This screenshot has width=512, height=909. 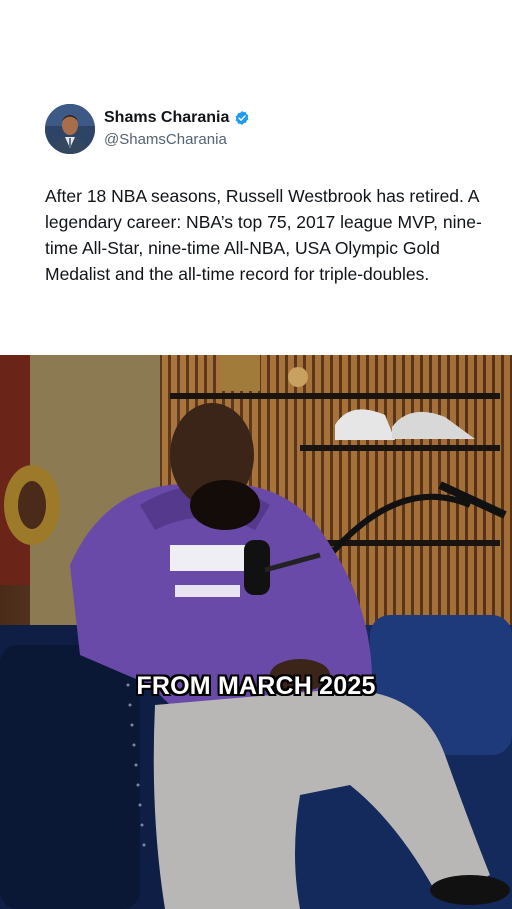 What do you see at coordinates (256, 686) in the screenshot?
I see `video-caption: FROM MARCH 2025` at bounding box center [256, 686].